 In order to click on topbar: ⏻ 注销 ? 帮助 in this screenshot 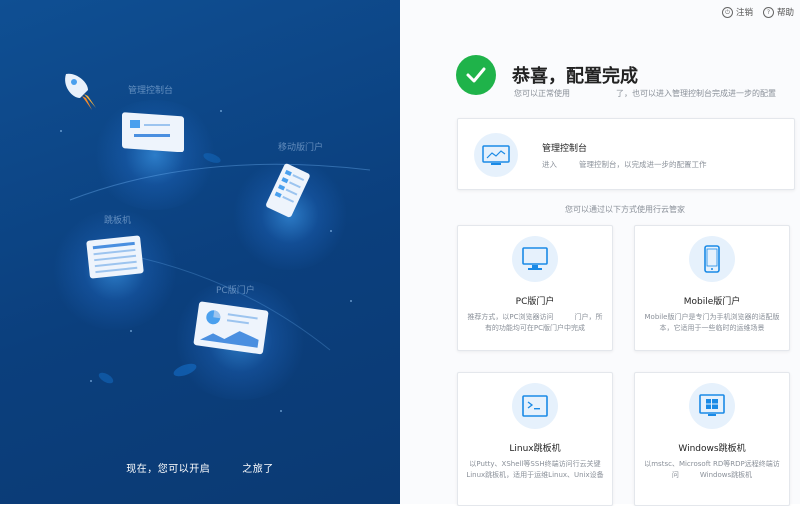, I will do `click(757, 12)`.